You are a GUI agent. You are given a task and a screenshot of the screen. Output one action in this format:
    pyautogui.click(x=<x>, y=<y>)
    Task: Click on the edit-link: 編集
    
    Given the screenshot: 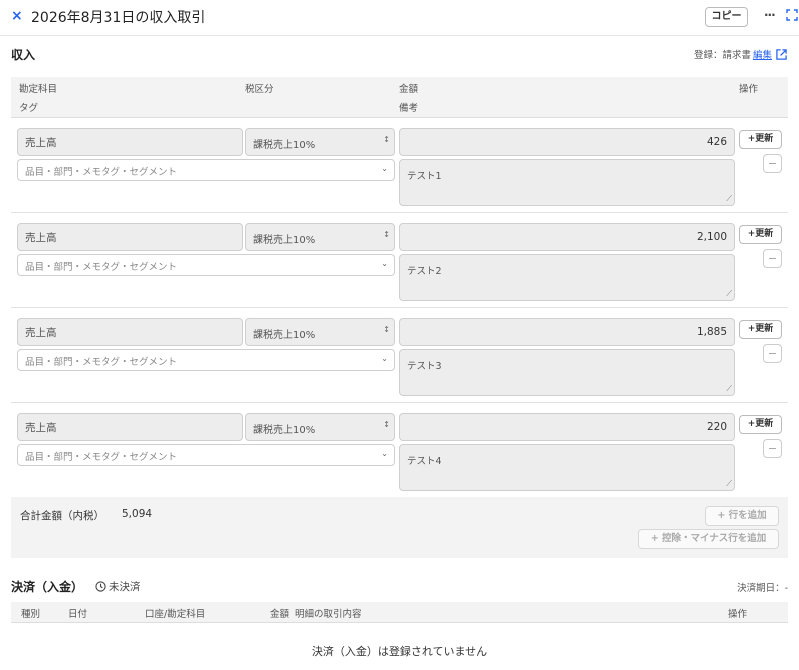 What is the action you would take?
    pyautogui.click(x=762, y=54)
    